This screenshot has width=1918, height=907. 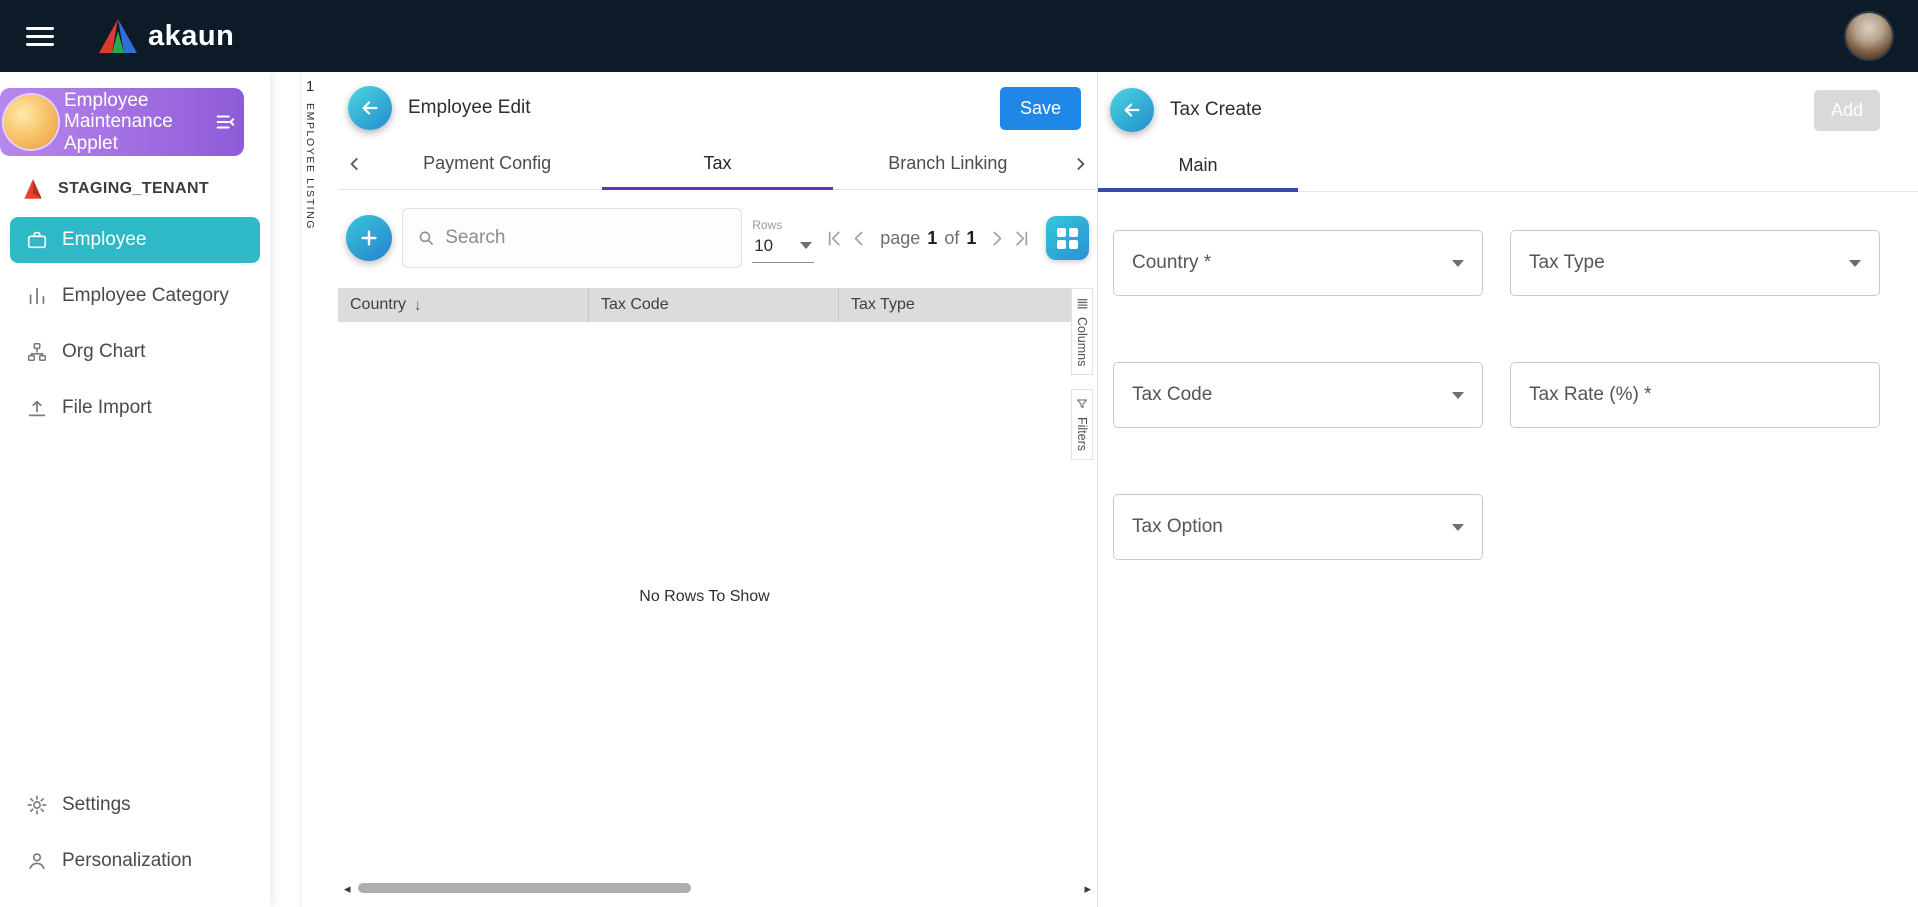 What do you see at coordinates (469, 107) in the screenshot?
I see `page-title: Employee Edit` at bounding box center [469, 107].